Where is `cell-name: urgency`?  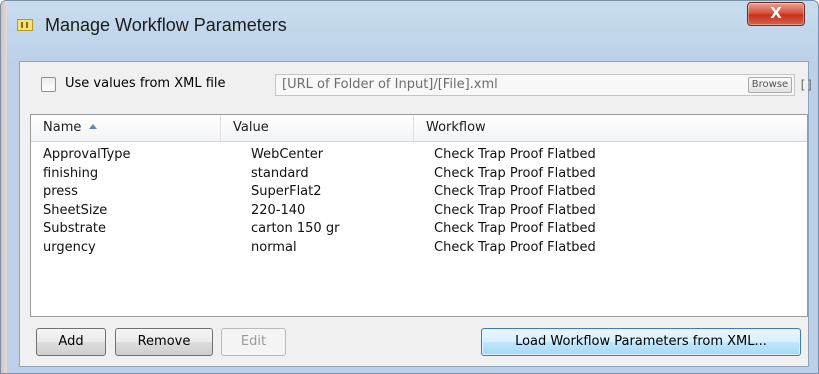
cell-name: urgency is located at coordinates (69, 247).